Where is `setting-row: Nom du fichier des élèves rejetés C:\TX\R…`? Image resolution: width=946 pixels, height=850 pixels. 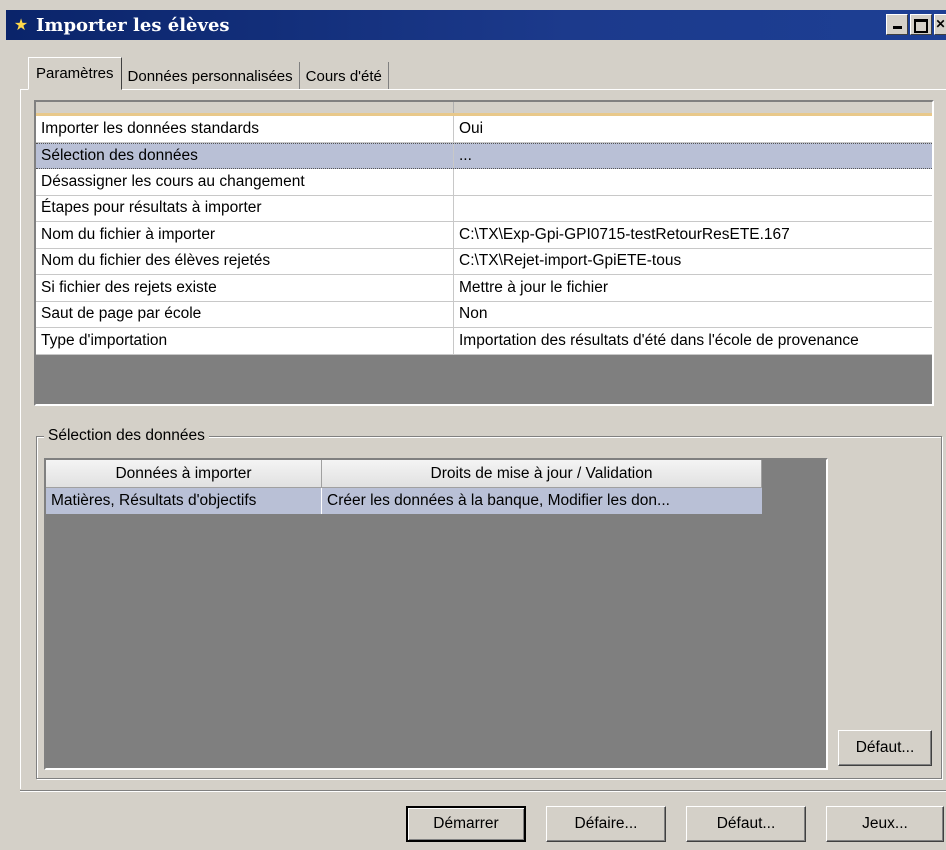
setting-row: Nom du fichier des élèves rejetés C:\TX\R… is located at coordinates (484, 261).